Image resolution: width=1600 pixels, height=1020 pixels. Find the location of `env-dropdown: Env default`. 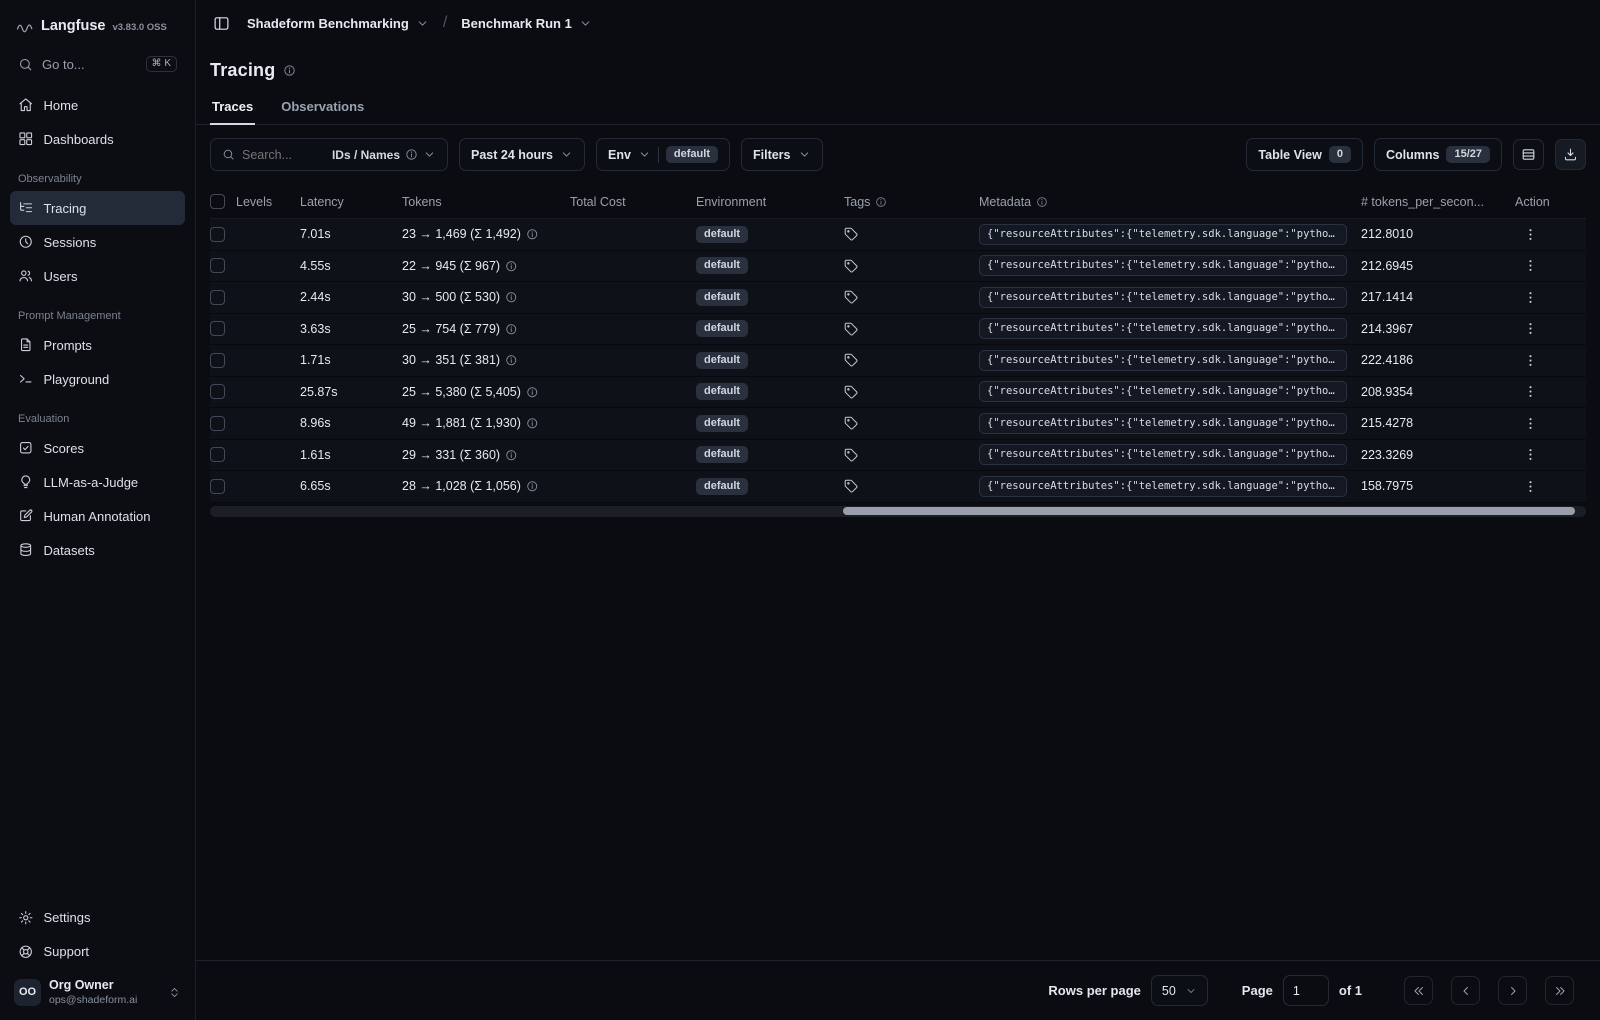

env-dropdown: Env default is located at coordinates (662, 154).